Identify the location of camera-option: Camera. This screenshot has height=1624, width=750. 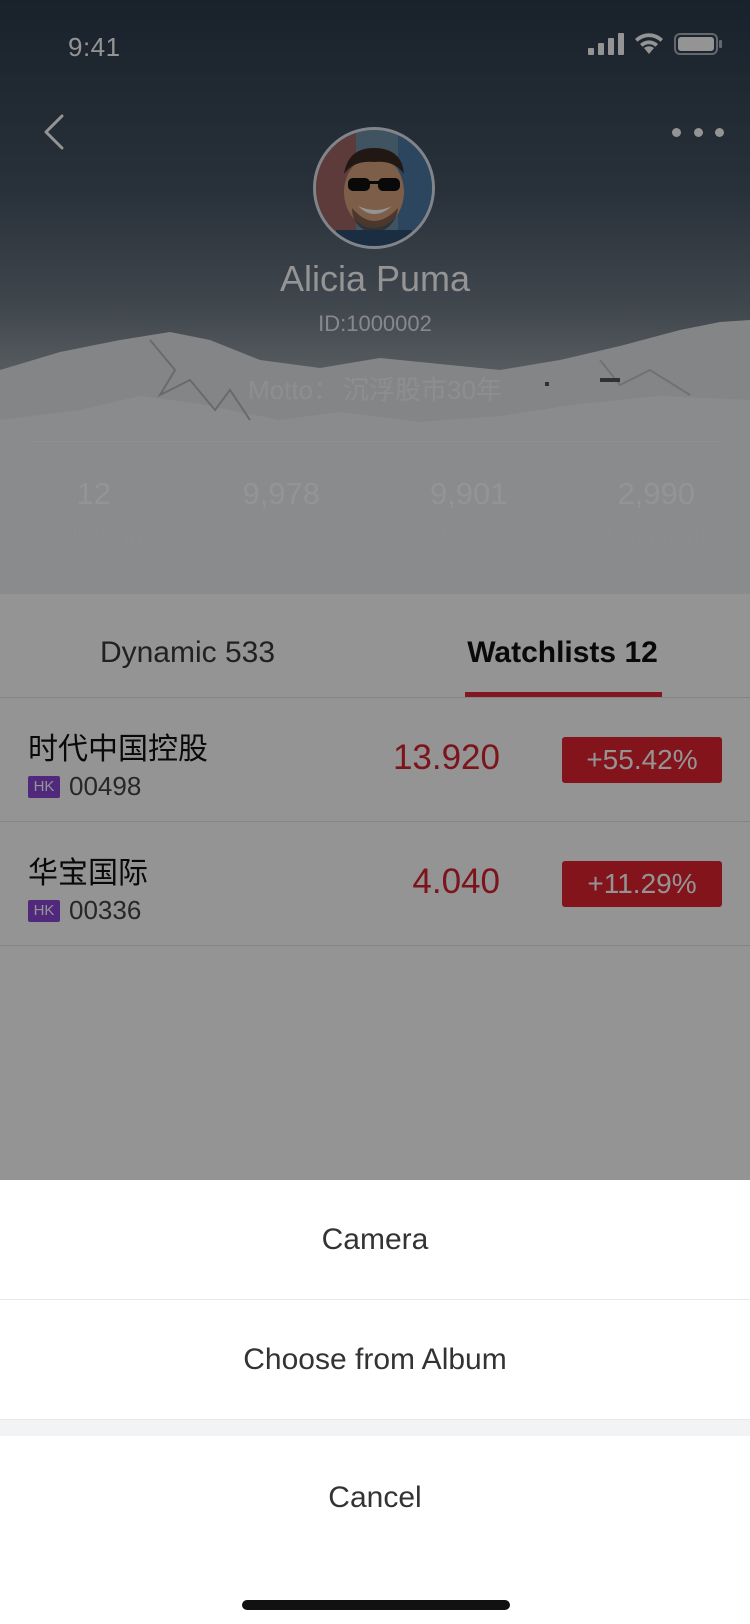
(375, 1240).